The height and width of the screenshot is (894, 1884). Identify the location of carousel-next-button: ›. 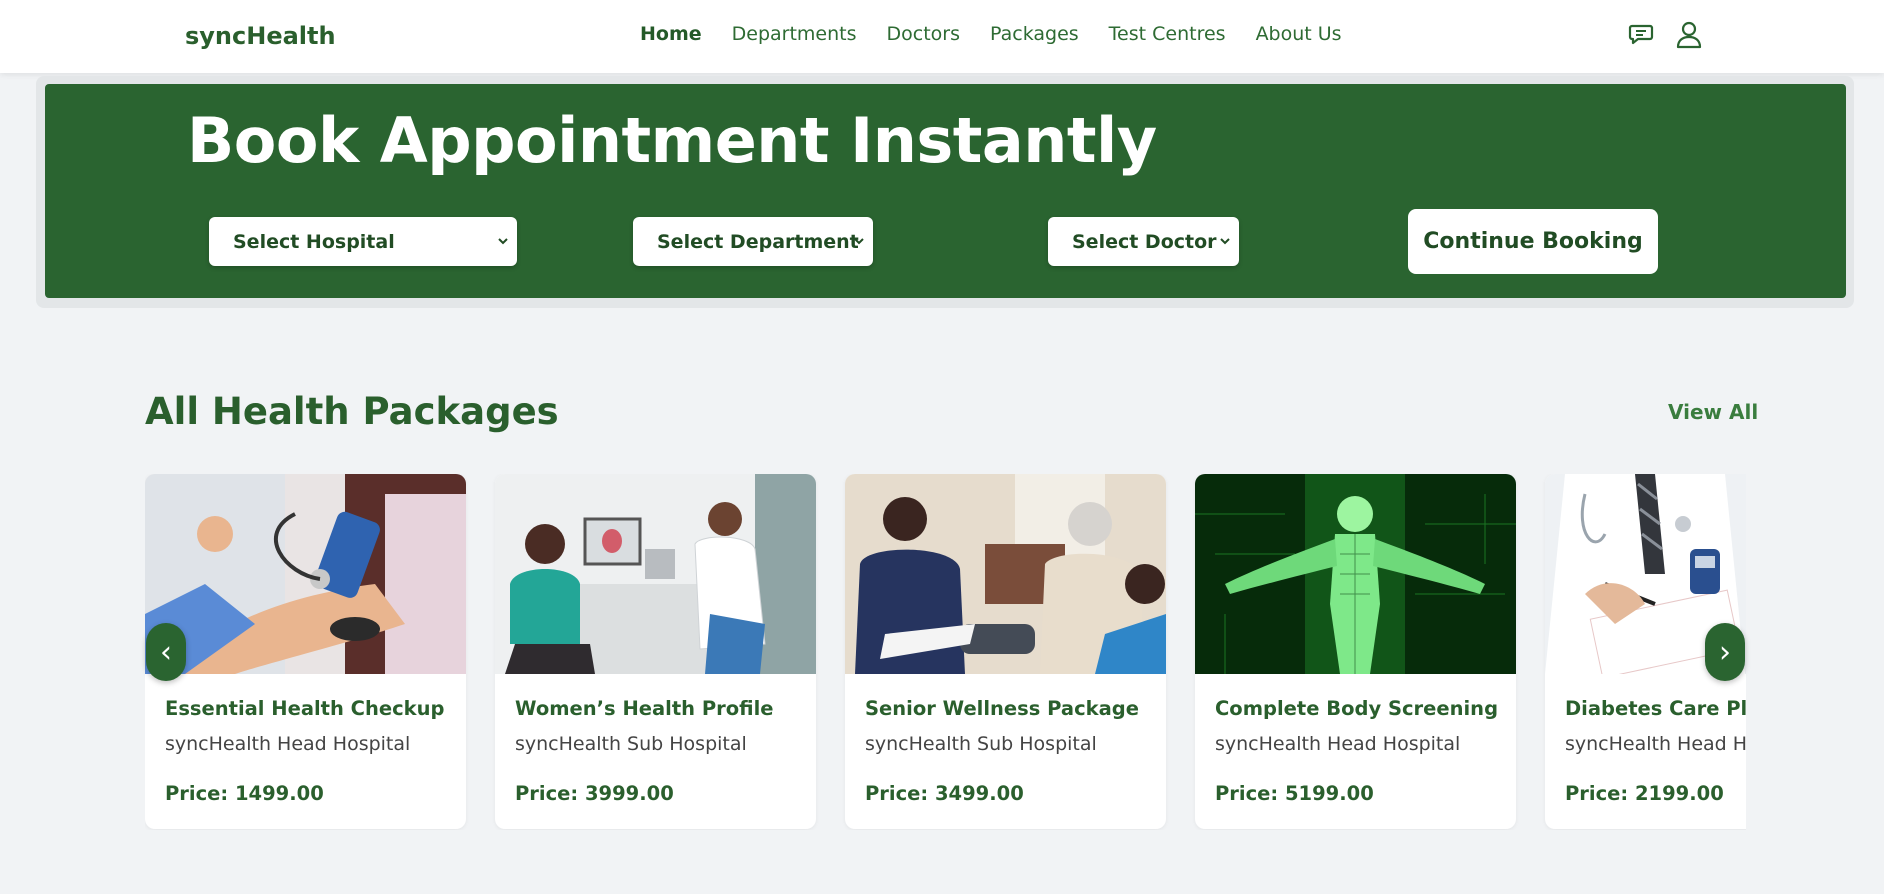
(1725, 652).